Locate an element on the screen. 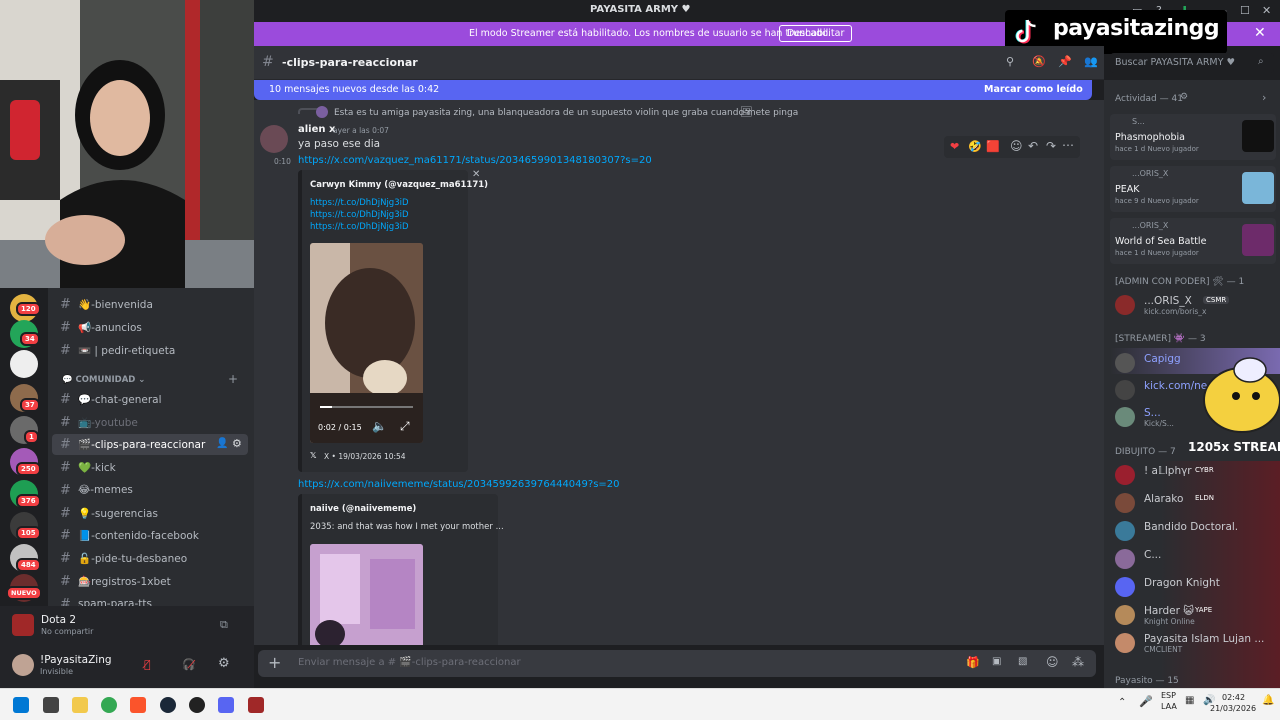 Image resolution: width=1280 pixels, height=720 pixels. channel-spam-para-tts: # spam-para-tts is located at coordinates (148, 600).